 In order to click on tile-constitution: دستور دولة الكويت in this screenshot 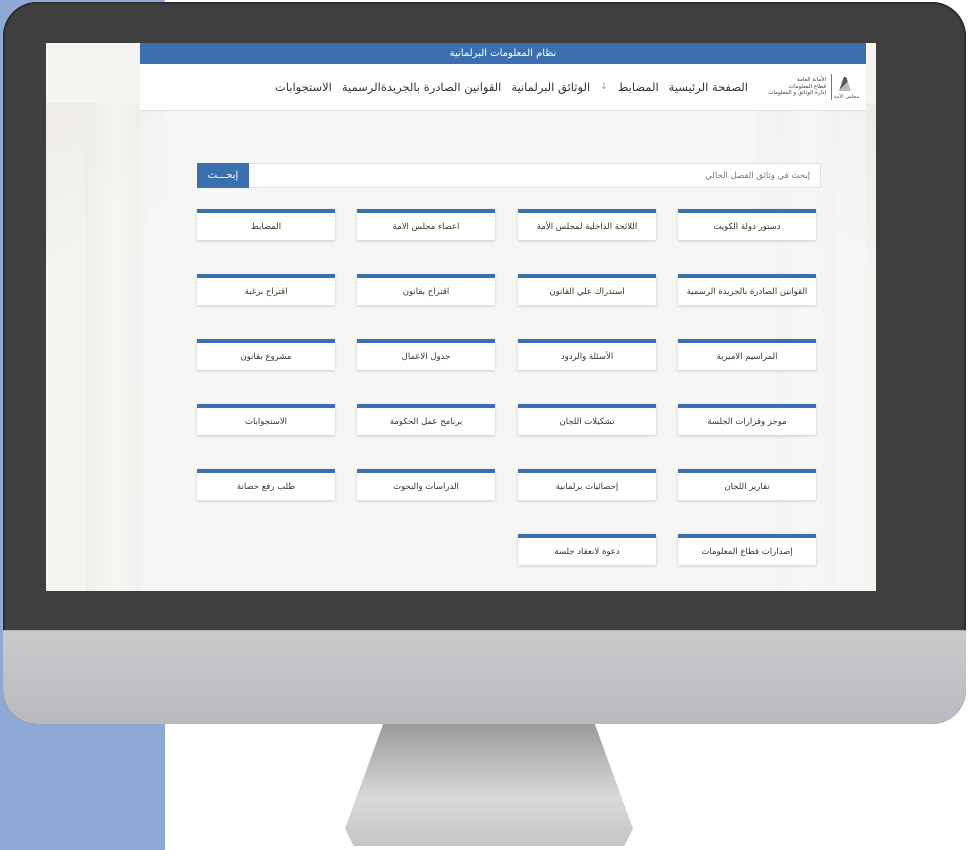, I will do `click(747, 224)`.